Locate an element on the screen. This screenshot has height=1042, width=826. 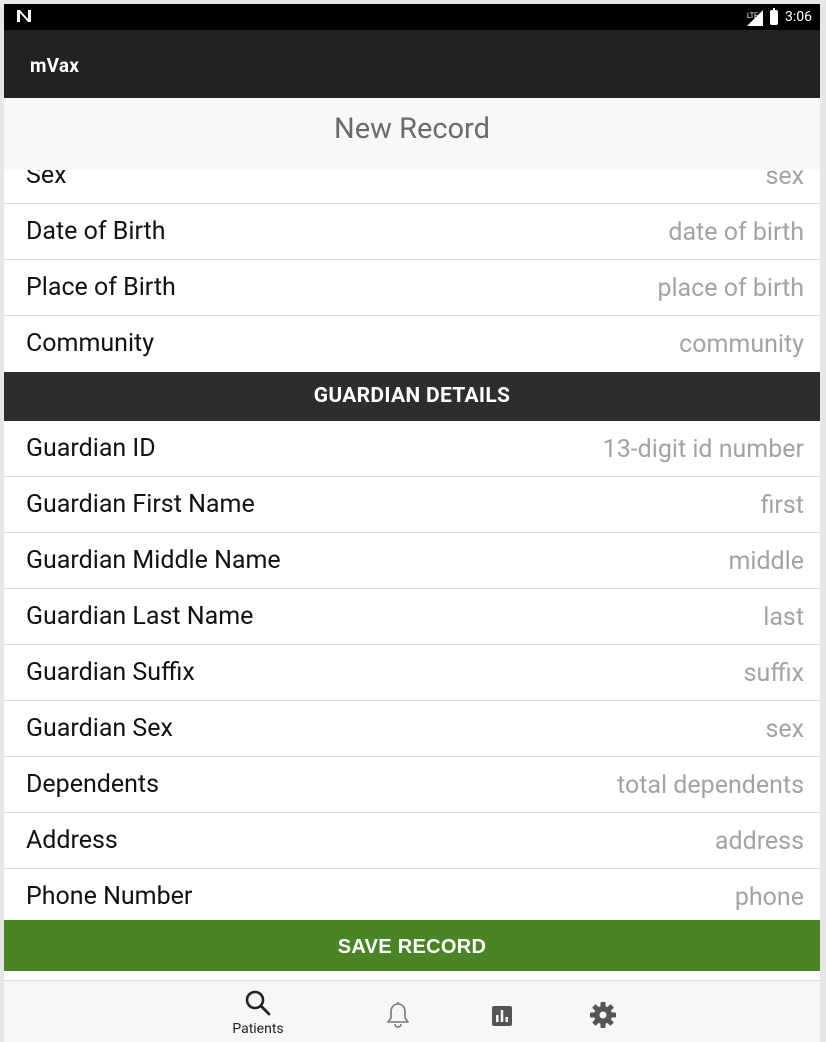
form-row-guardian-first-name: Guardian First Name is located at coordinates (412, 505).